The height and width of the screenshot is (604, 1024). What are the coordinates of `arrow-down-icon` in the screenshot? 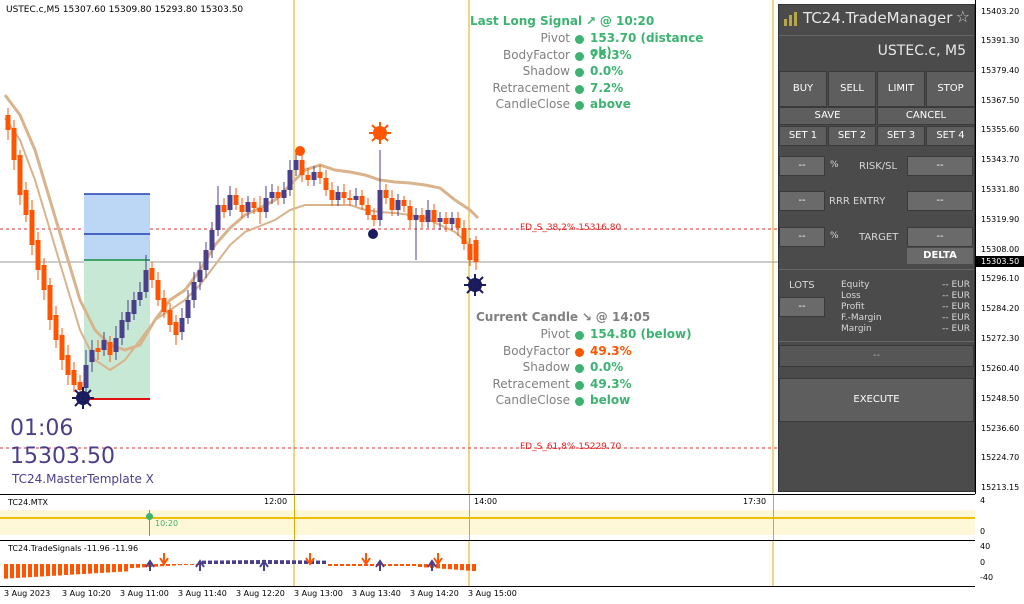 It's located at (366, 559).